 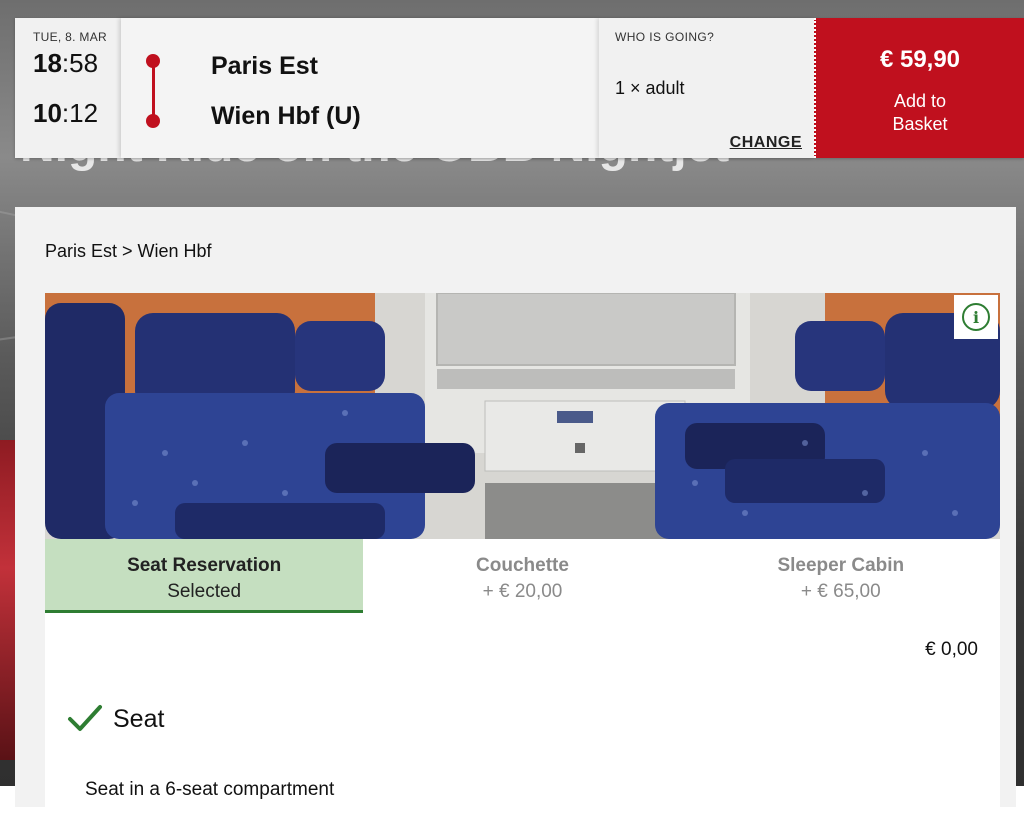 I want to click on info-circle-icon: i, so click(x=976, y=317).